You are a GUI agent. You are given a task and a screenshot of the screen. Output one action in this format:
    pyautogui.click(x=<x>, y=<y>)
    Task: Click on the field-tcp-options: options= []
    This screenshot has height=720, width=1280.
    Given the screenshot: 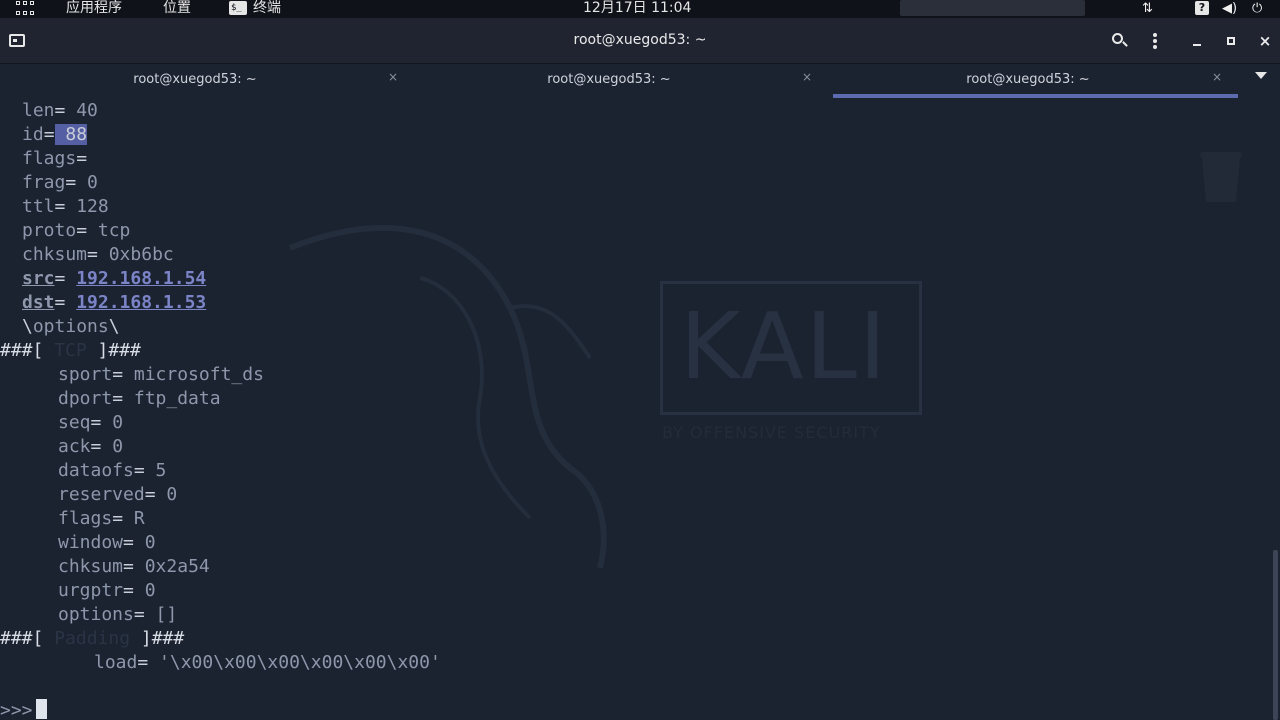 What is the action you would take?
    pyautogui.click(x=118, y=614)
    